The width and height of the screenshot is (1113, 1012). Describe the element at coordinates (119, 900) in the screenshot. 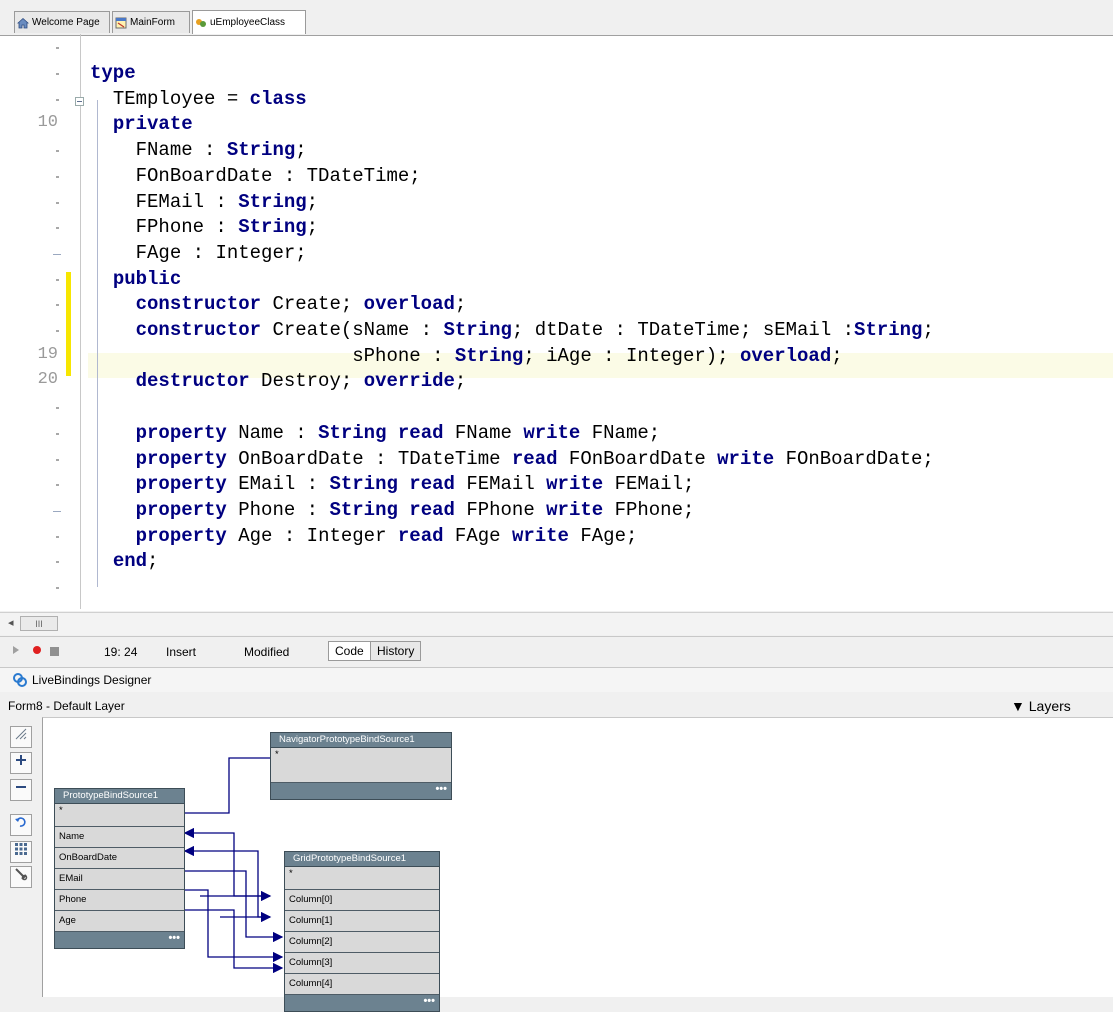

I see `bind-row-phone: Phone` at that location.